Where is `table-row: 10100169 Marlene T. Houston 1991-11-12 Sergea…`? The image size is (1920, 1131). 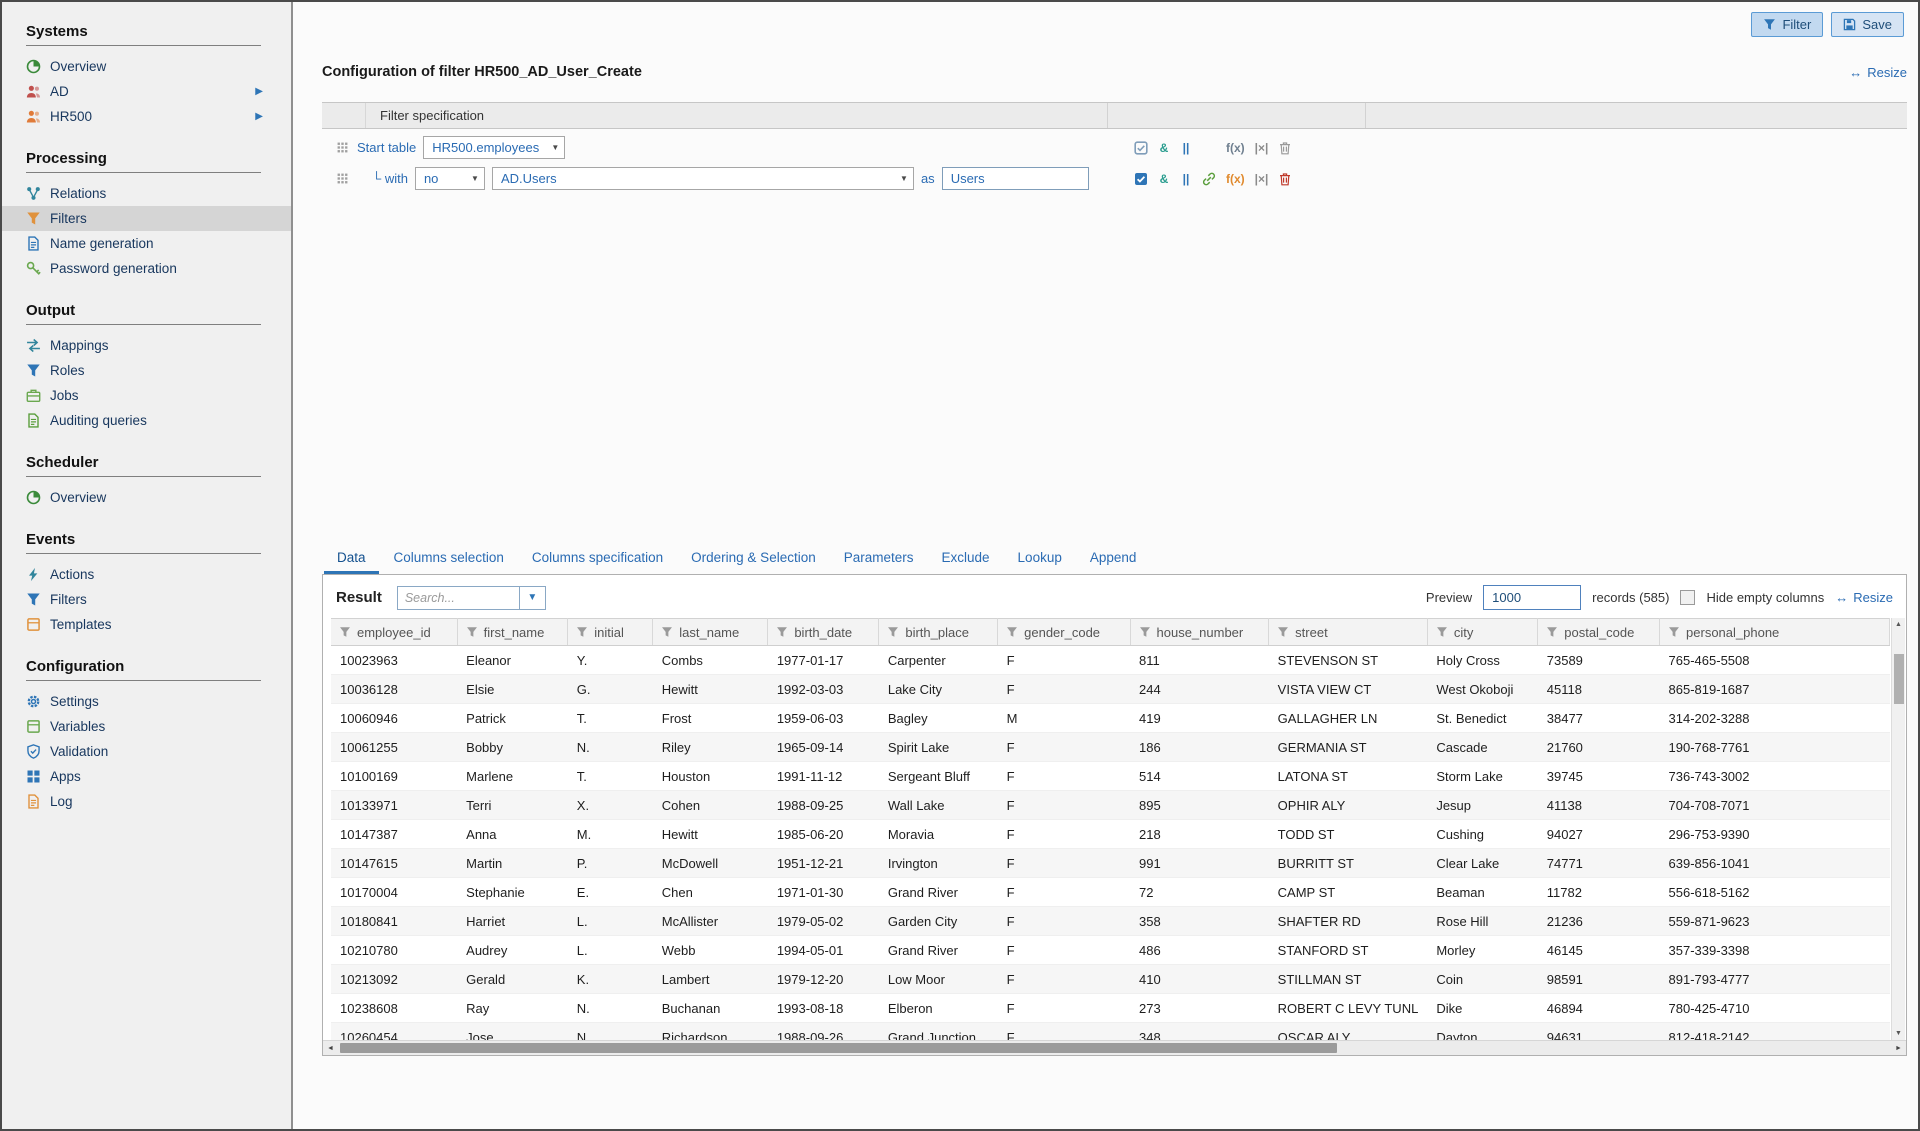
table-row: 10100169 Marlene T. Houston 1991-11-12 Sergea… is located at coordinates (1110, 776).